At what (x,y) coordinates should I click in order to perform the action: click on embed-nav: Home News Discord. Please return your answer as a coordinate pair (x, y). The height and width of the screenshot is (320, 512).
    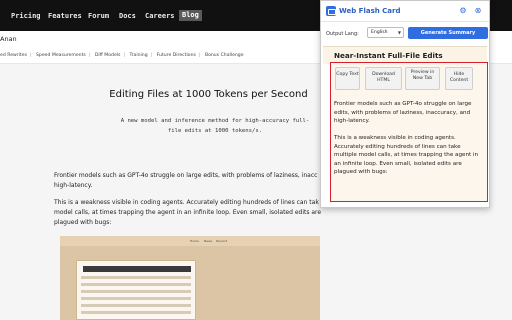
    Looking at the image, I should click on (190, 241).